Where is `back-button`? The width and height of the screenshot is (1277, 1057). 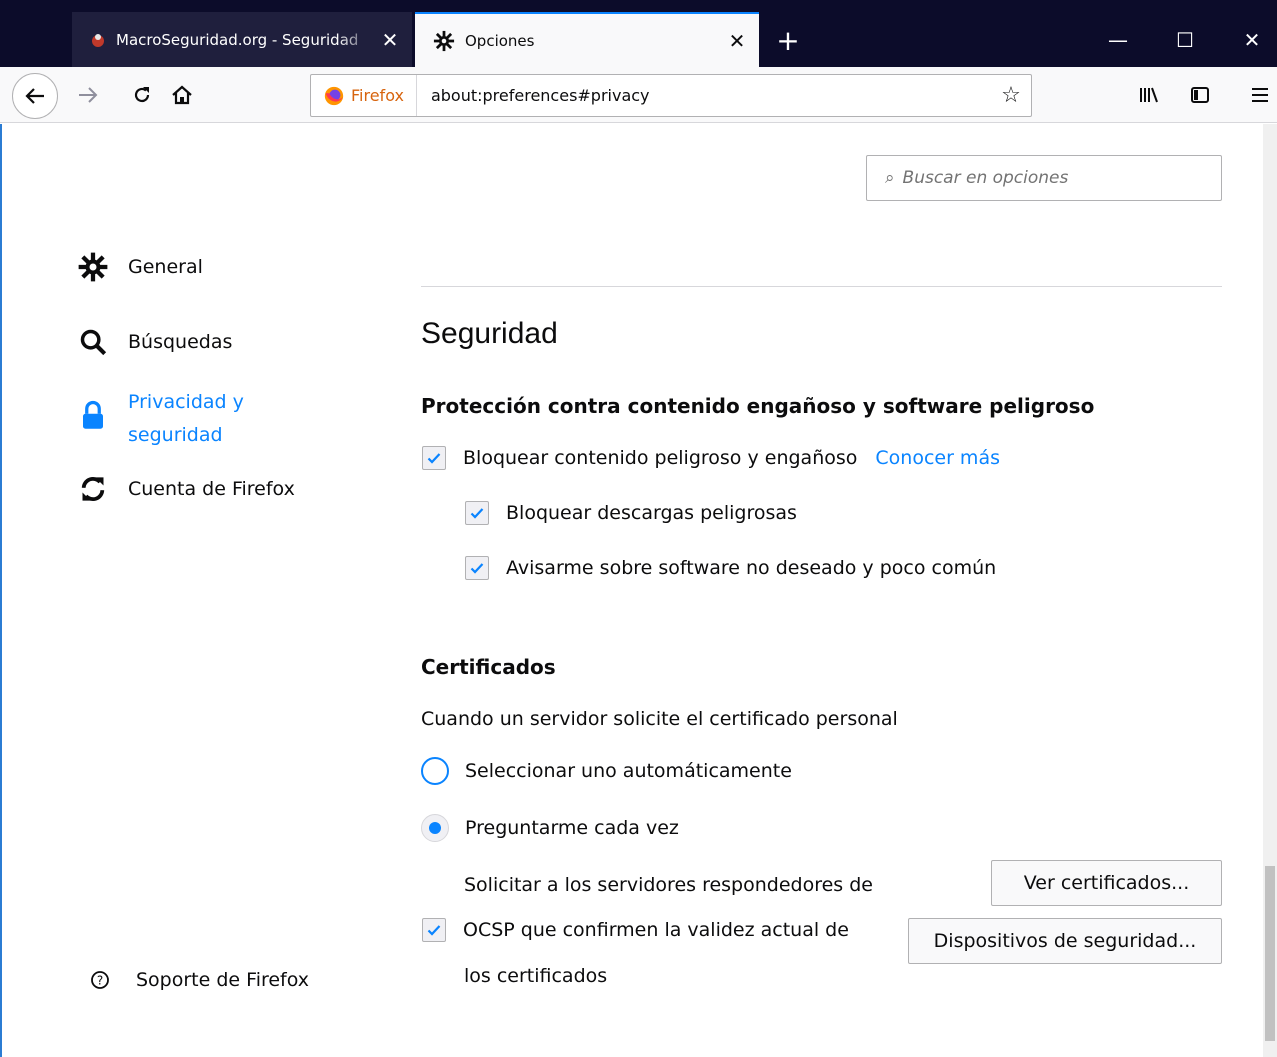 back-button is located at coordinates (35, 96).